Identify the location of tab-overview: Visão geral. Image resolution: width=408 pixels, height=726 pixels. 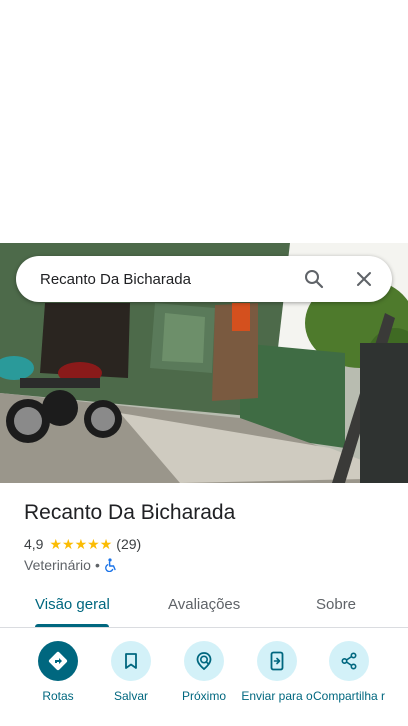
(72, 604).